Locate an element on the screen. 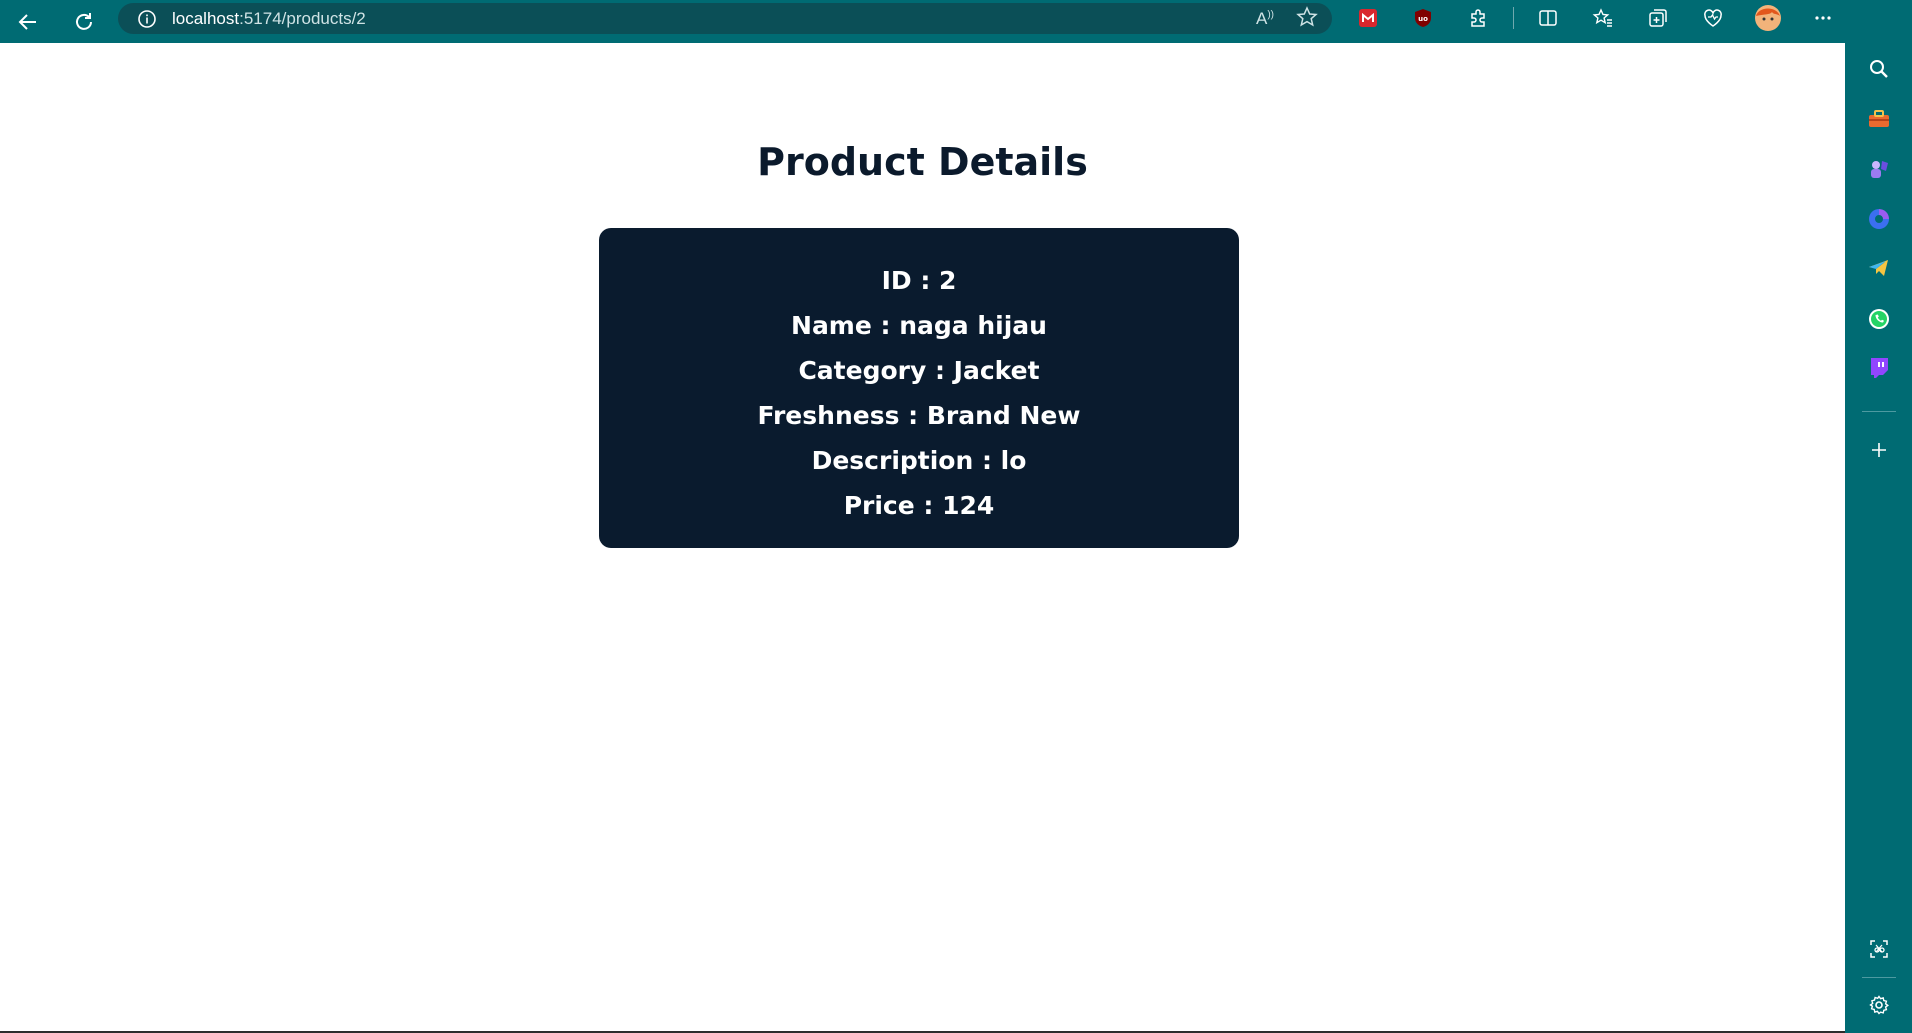  split-screen-icon is located at coordinates (1548, 18).